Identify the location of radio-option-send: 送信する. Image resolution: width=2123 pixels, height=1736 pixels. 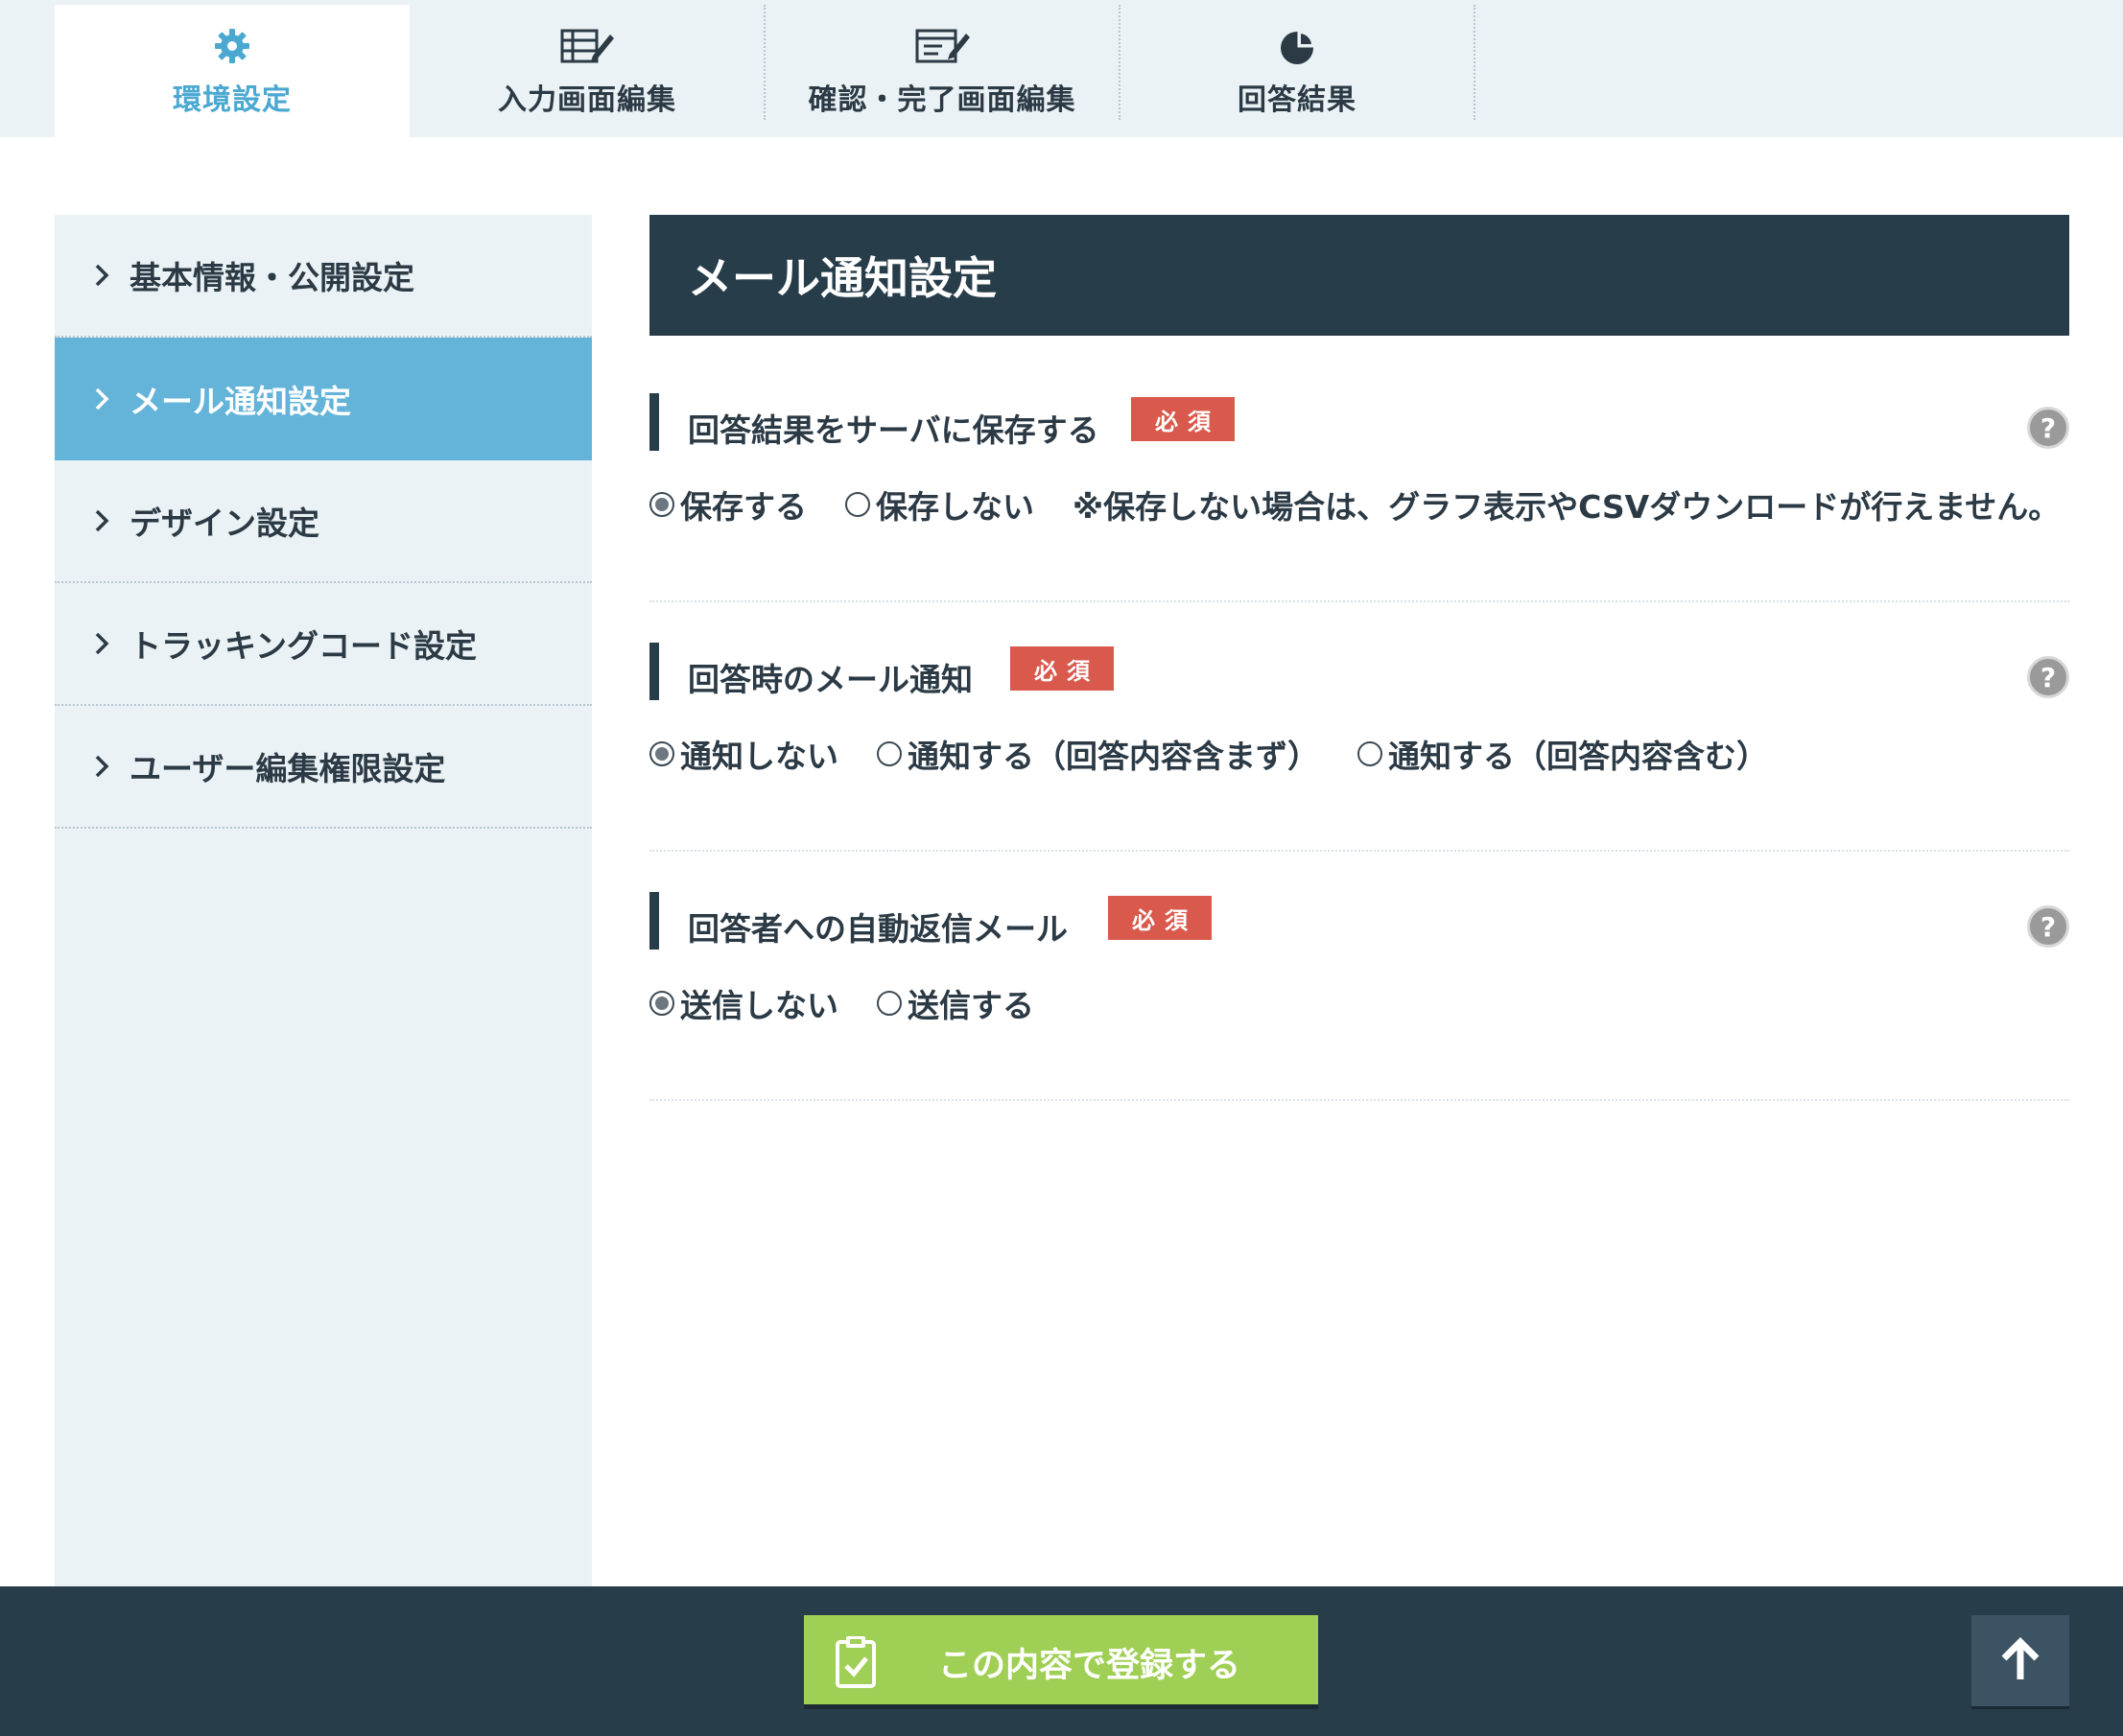
(956, 1003).